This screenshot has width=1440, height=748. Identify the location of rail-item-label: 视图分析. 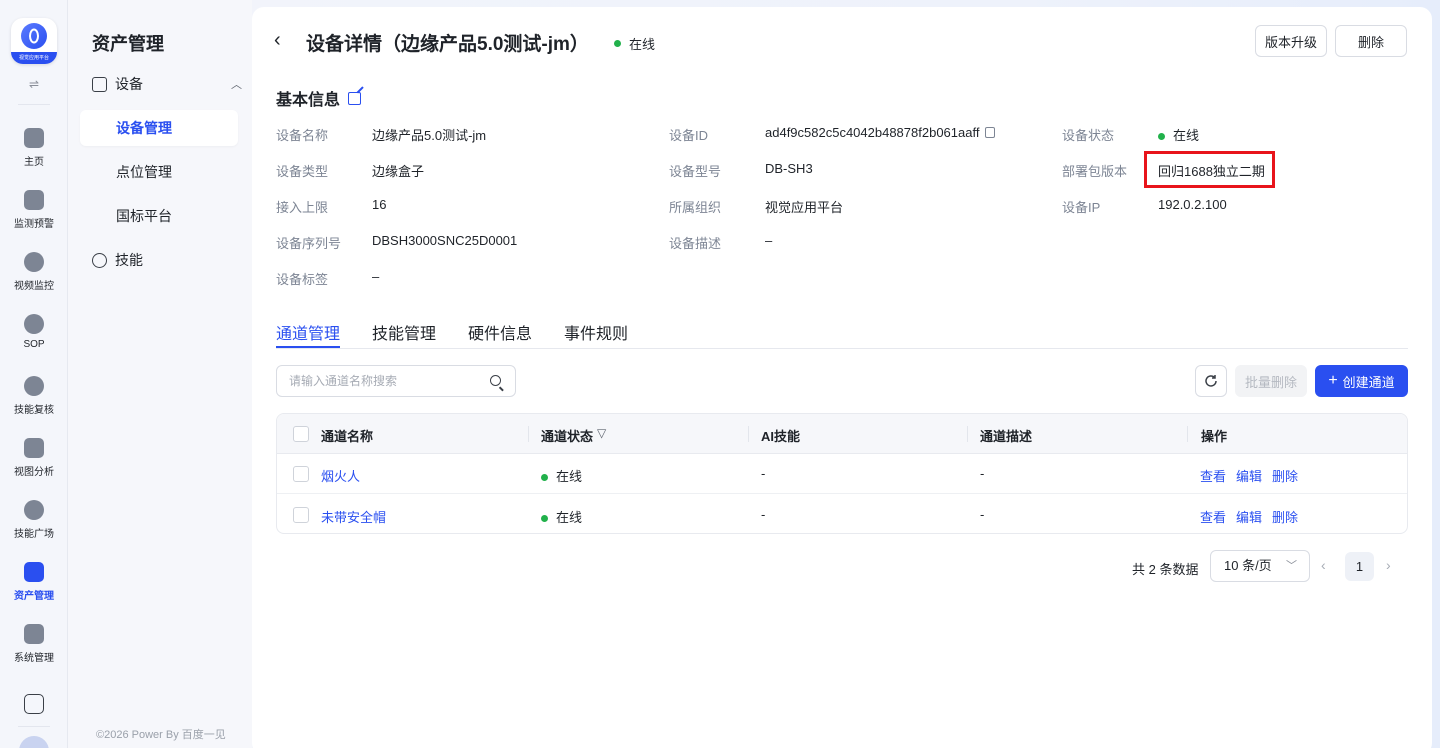
(34, 472).